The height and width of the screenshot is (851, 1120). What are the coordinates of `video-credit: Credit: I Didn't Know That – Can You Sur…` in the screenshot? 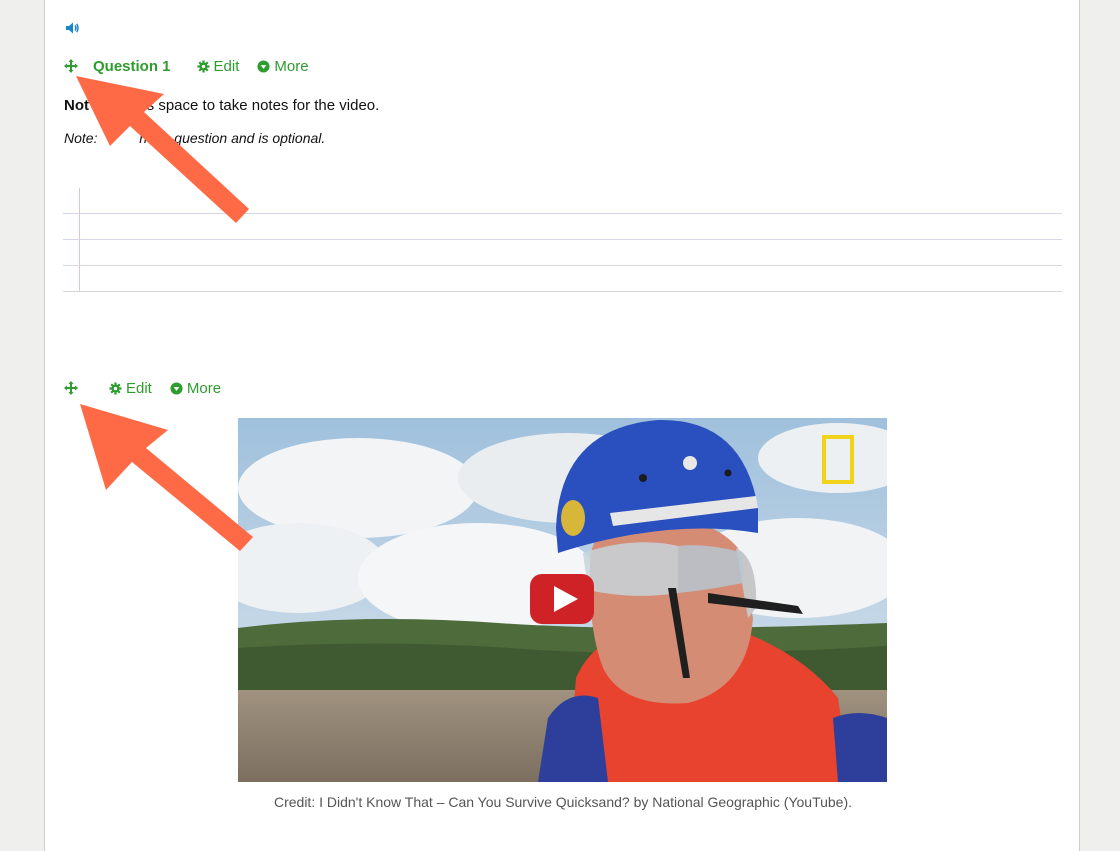 It's located at (563, 802).